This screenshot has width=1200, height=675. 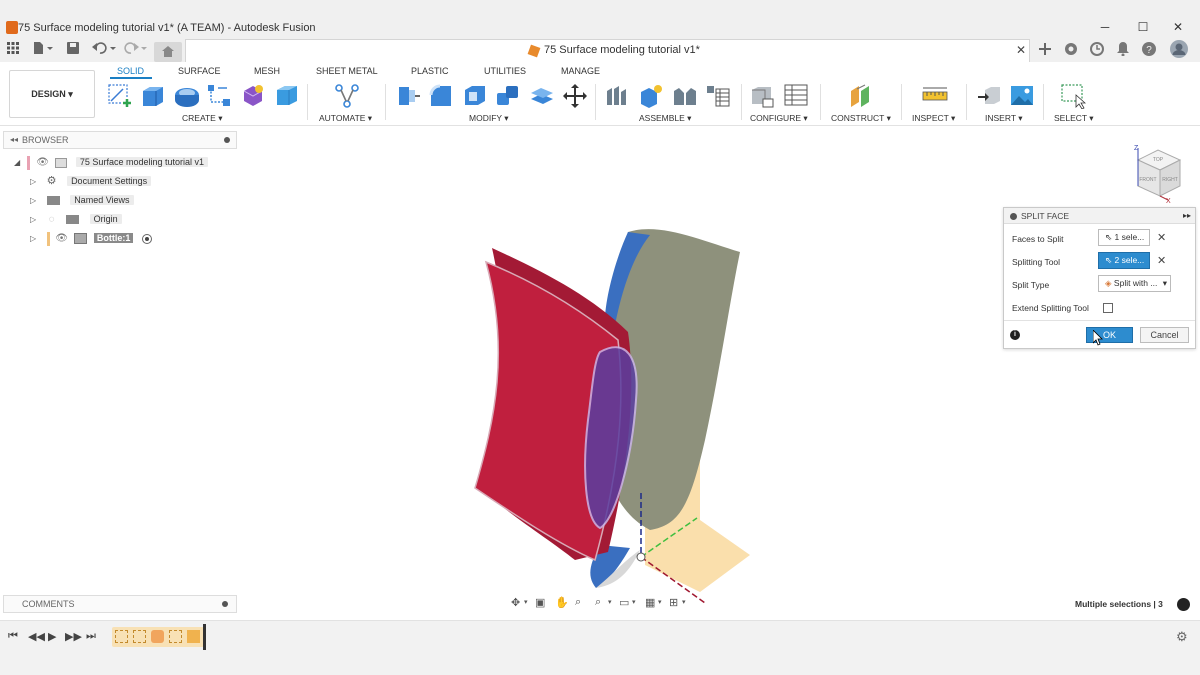 What do you see at coordinates (1021, 95) in the screenshot?
I see `canvas-image-icon` at bounding box center [1021, 95].